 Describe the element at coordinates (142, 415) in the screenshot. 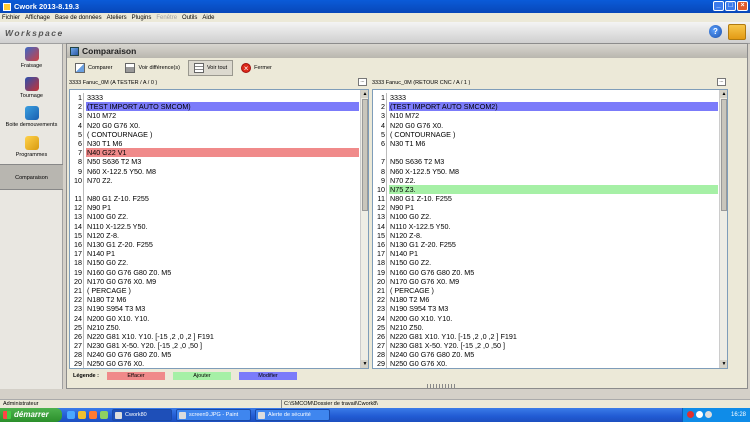

I see `task-cwork80: Cwork80` at that location.